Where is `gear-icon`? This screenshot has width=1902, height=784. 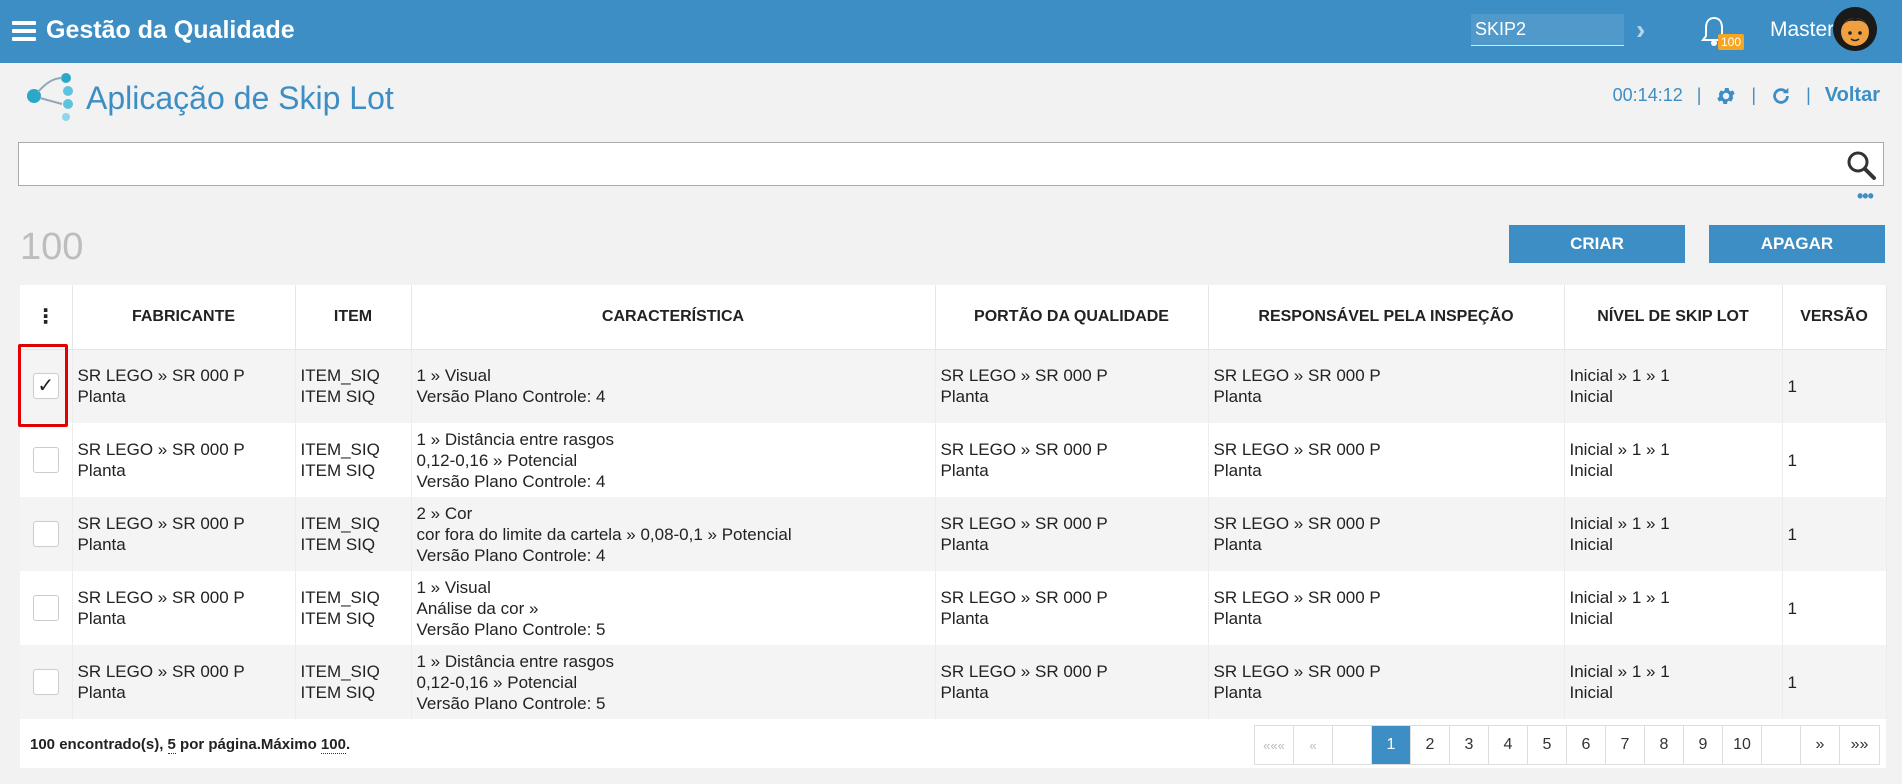
gear-icon is located at coordinates (1726, 96).